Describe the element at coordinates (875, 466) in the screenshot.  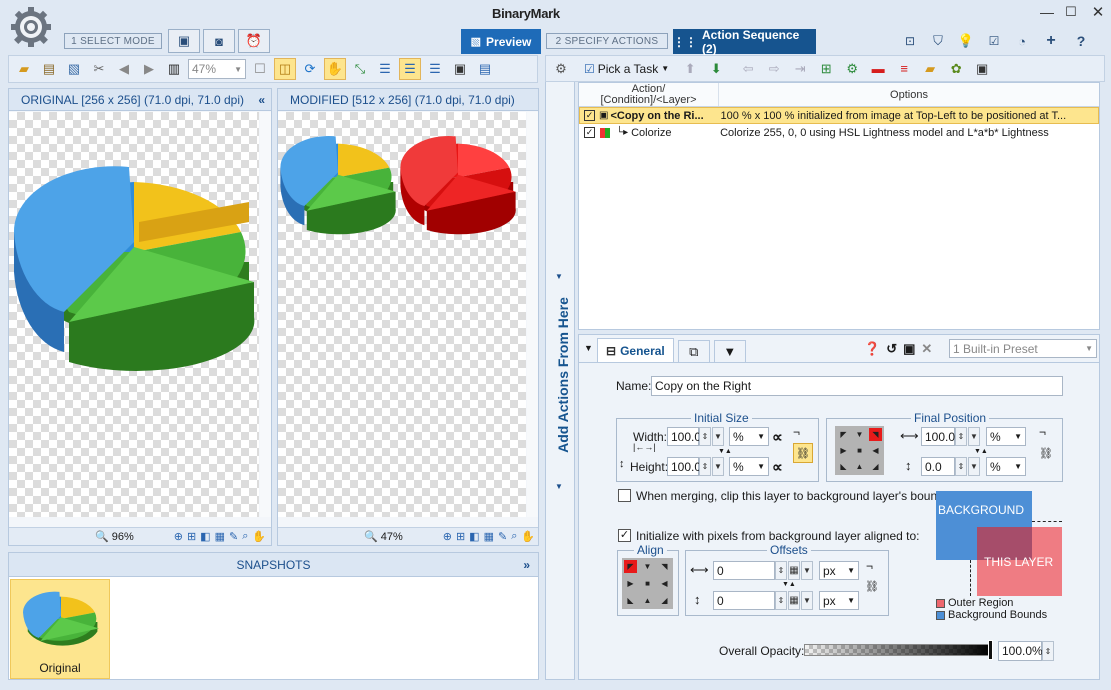
I see `anchor-cell: ◢` at that location.